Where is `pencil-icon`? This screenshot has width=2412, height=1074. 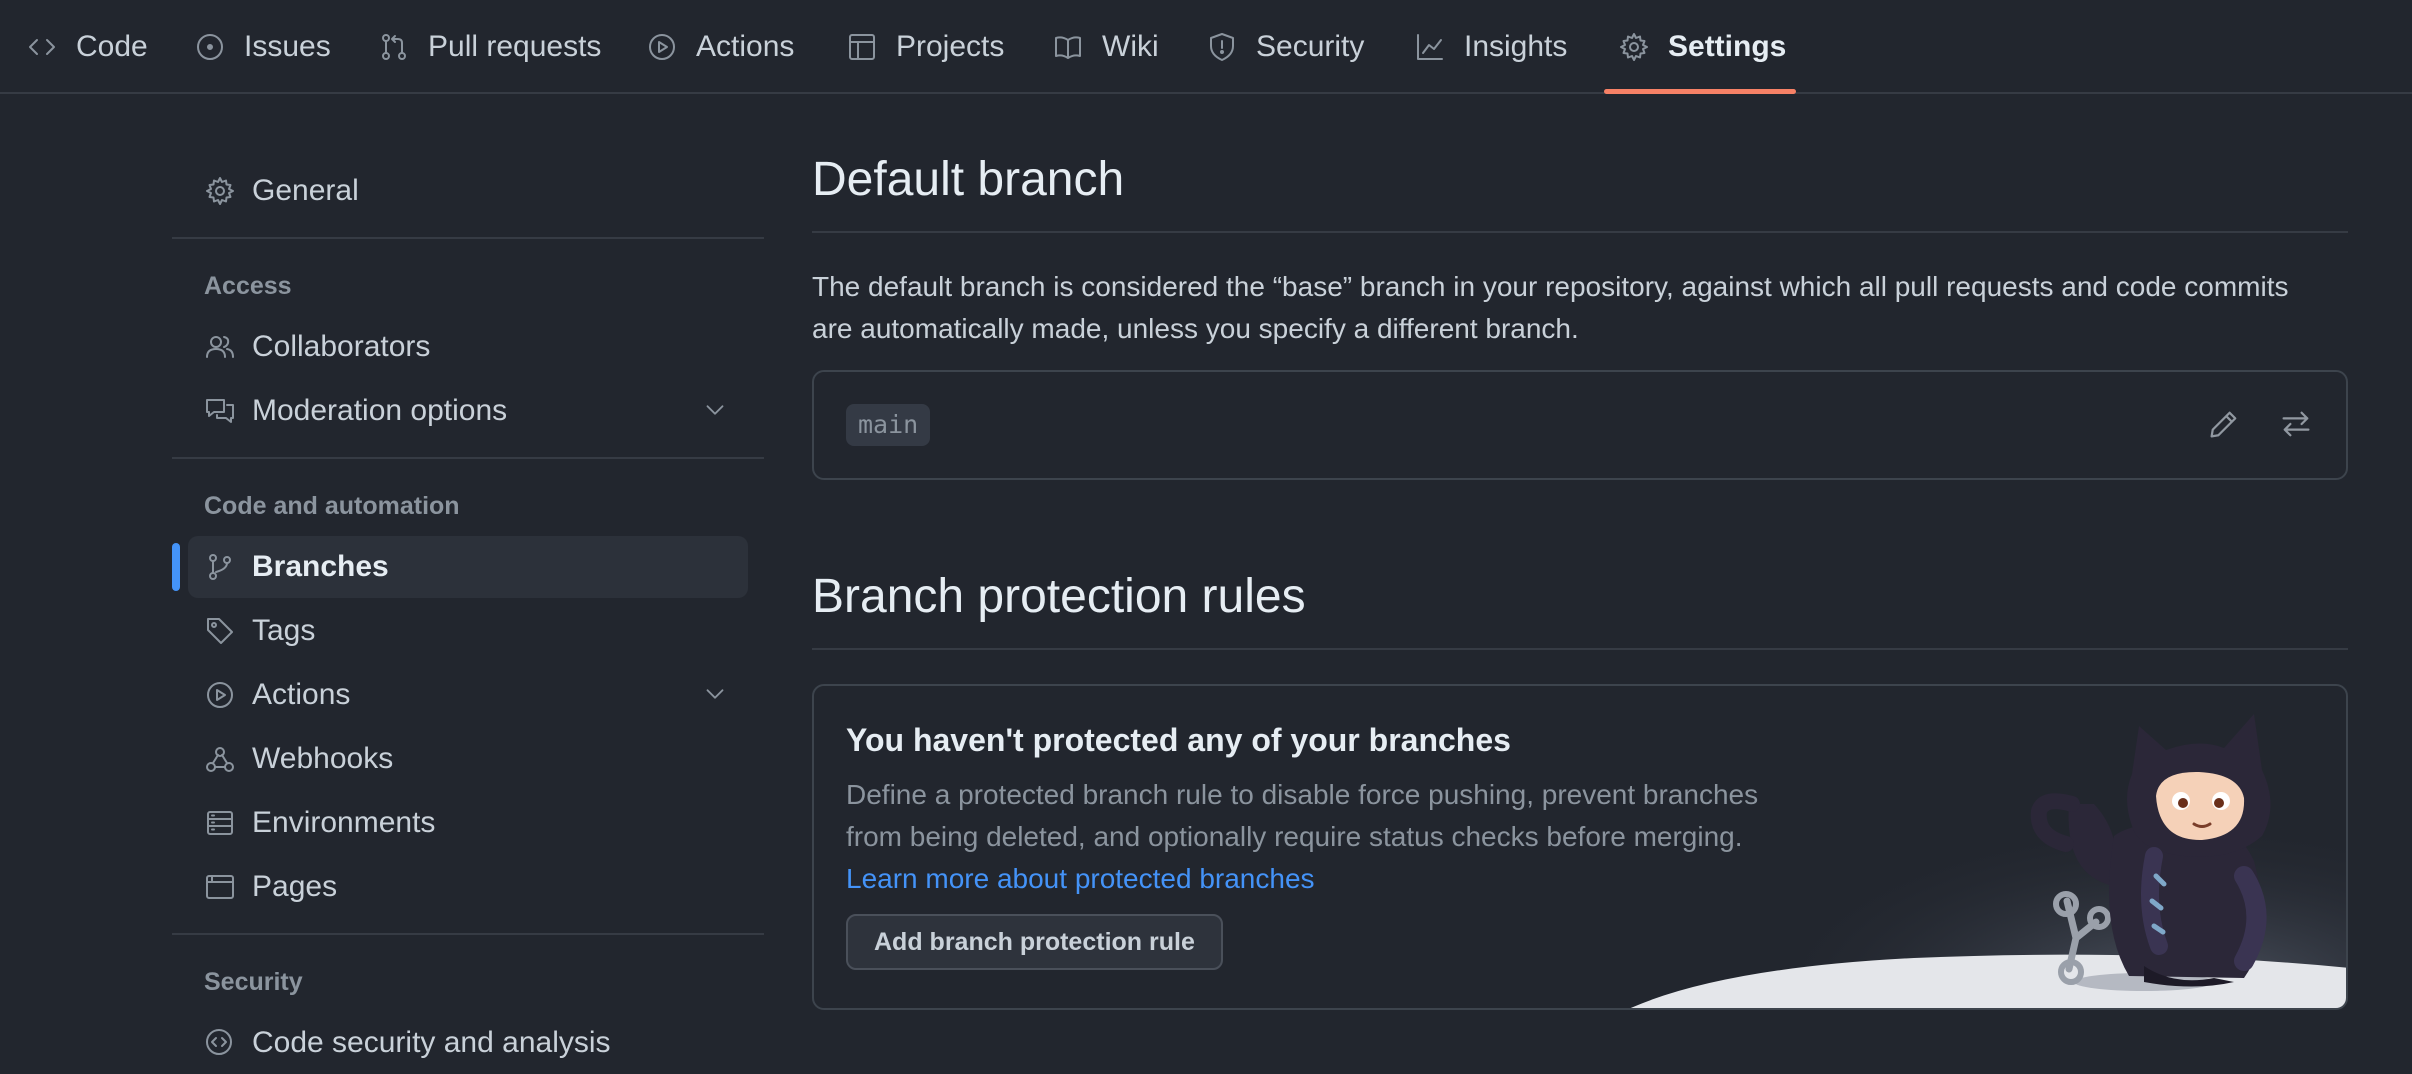
pencil-icon is located at coordinates (2223, 424).